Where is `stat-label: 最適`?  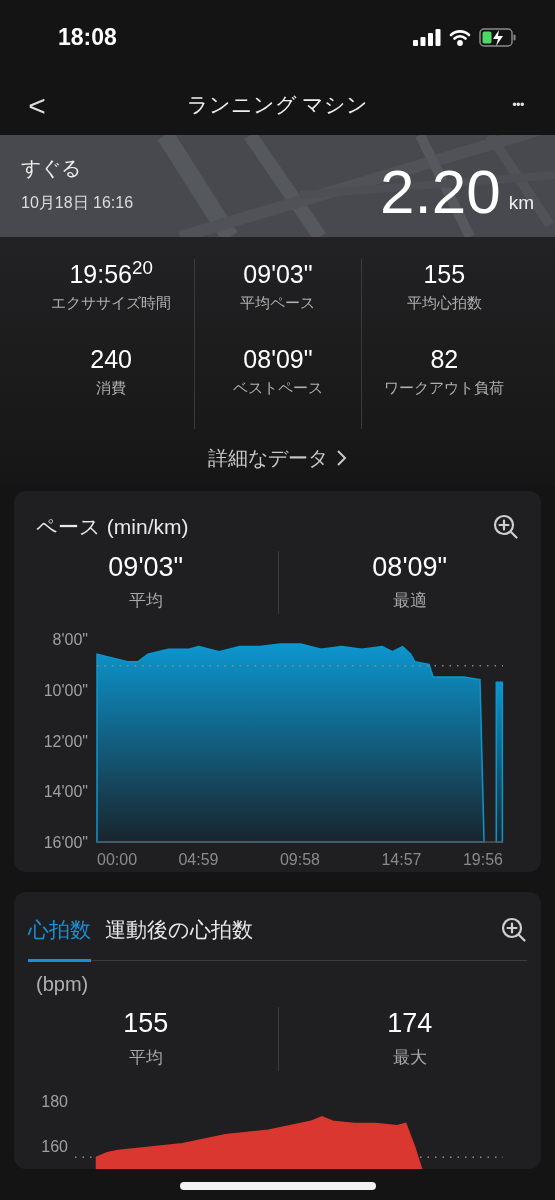
stat-label: 最適 is located at coordinates (409, 601).